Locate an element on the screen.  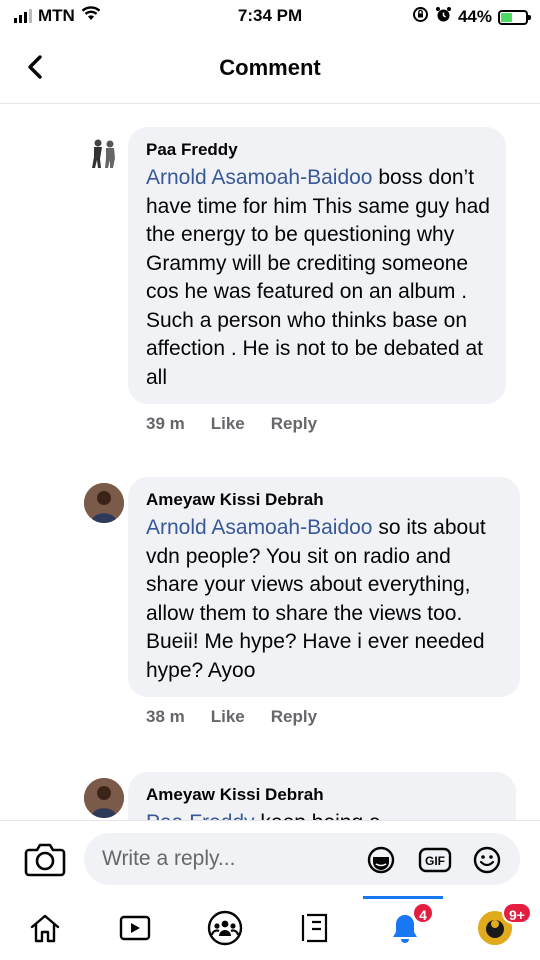
home-icon is located at coordinates (45, 928).